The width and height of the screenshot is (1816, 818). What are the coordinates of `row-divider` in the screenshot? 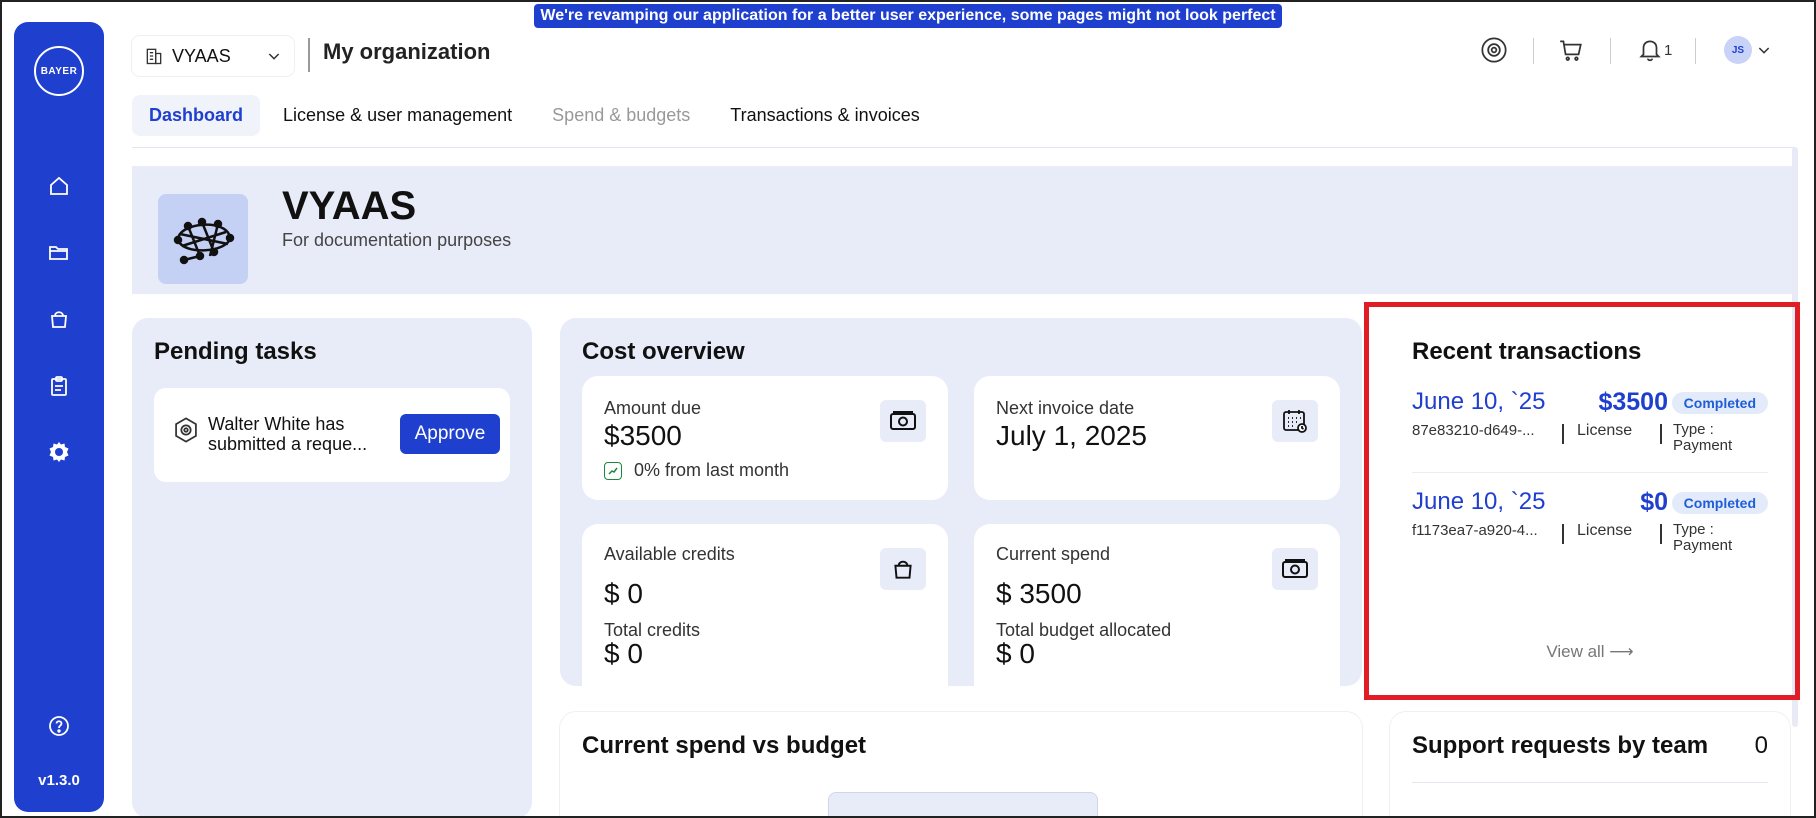 It's located at (1590, 472).